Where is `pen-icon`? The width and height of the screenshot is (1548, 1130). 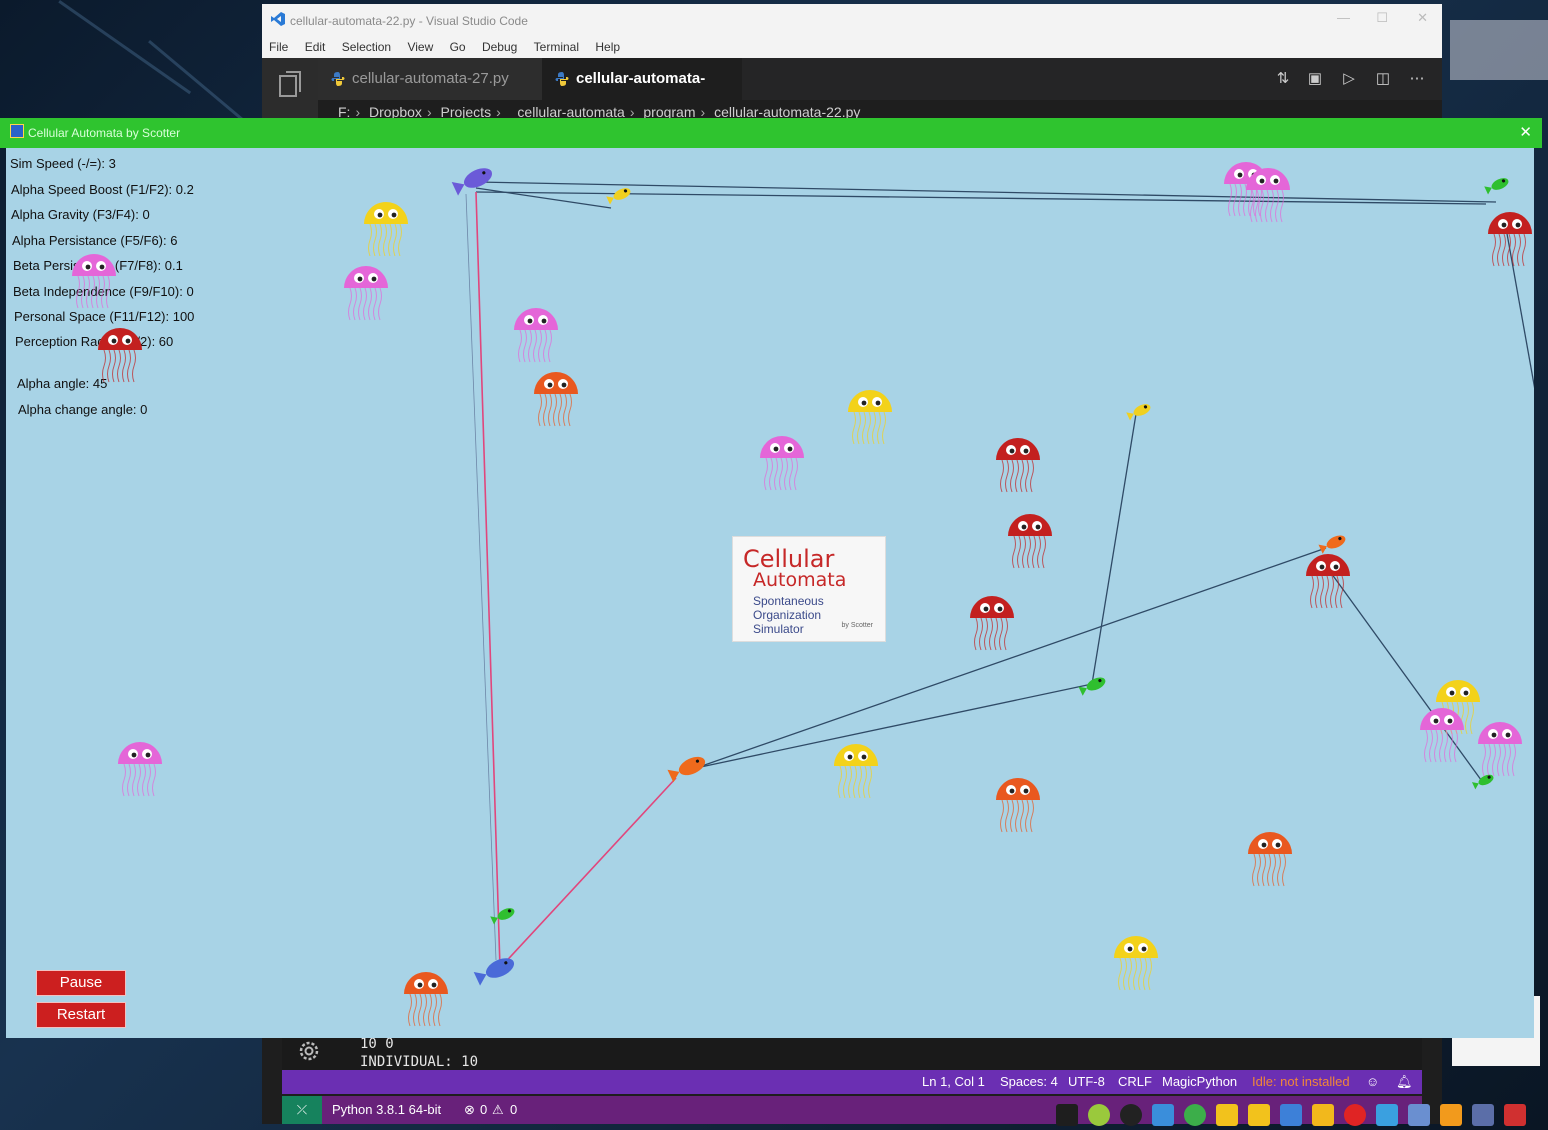
pen-icon is located at coordinates (1067, 1115).